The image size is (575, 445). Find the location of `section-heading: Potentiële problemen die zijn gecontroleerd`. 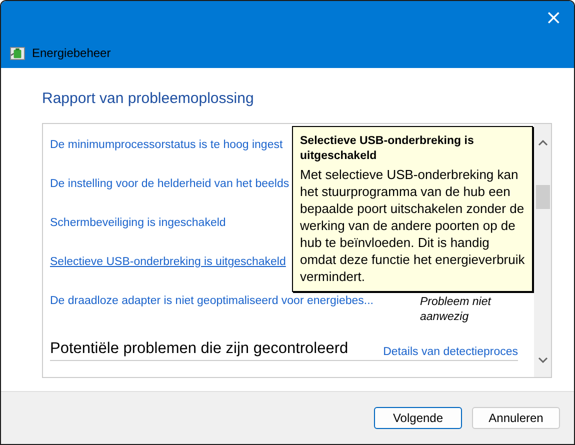

section-heading: Potentiële problemen die zijn gecontroleerd is located at coordinates (199, 349).